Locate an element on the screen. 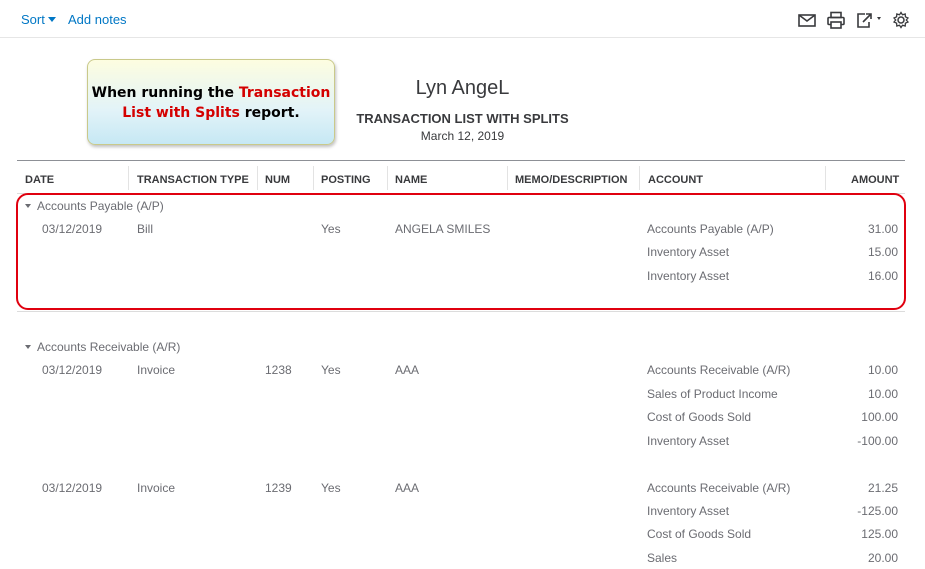 The height and width of the screenshot is (569, 925). sort-dropdown: Sort is located at coordinates (38, 19).